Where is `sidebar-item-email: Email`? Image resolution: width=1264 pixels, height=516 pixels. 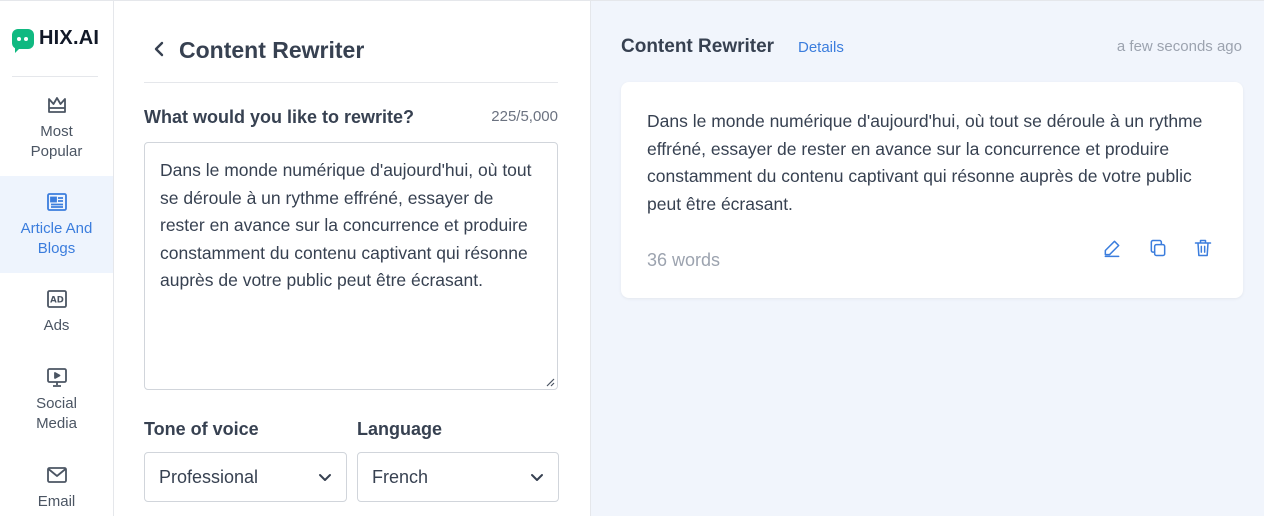 sidebar-item-email: Email is located at coordinates (56, 488).